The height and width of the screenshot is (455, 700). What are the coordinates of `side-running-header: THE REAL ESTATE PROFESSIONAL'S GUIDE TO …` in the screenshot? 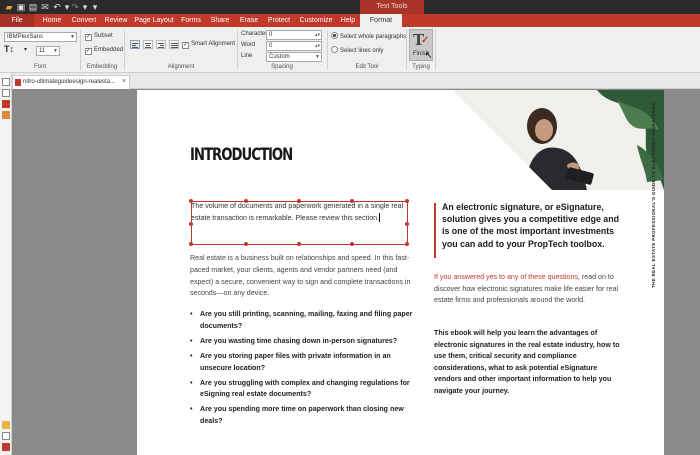 It's located at (653, 195).